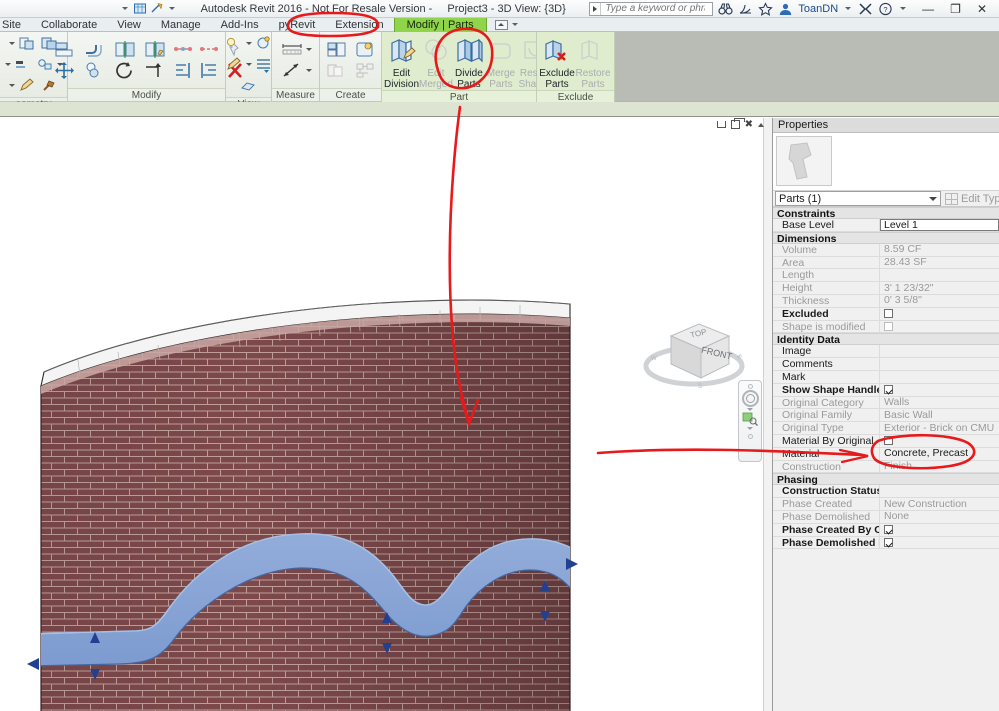 This screenshot has height=711, width=999. Describe the element at coordinates (818, 9) in the screenshot. I see `user-name-label: ToanDN` at that location.